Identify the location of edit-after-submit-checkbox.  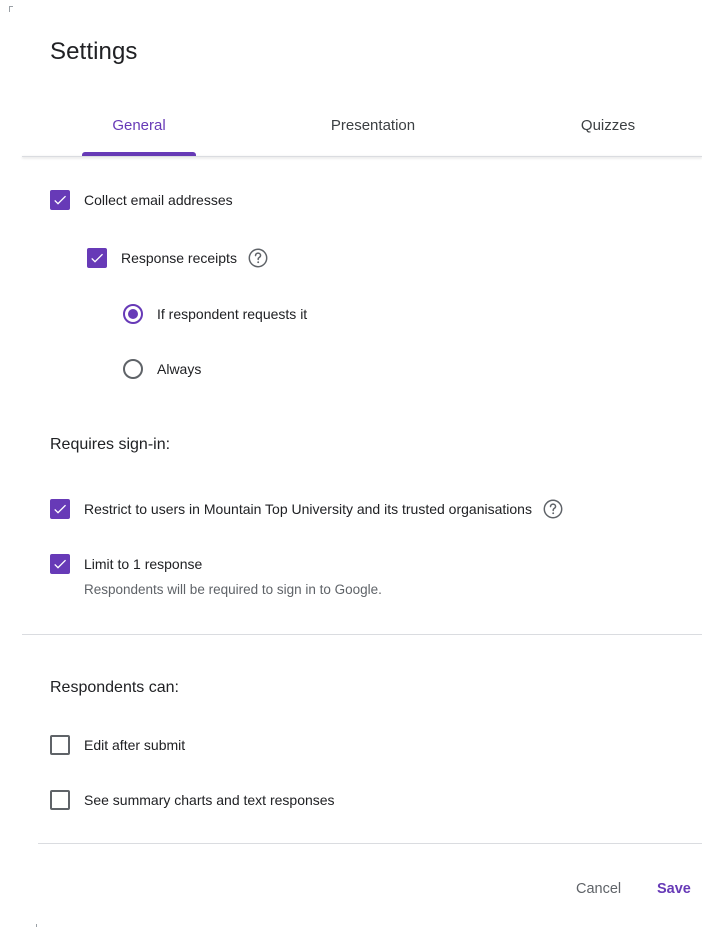
(60, 745).